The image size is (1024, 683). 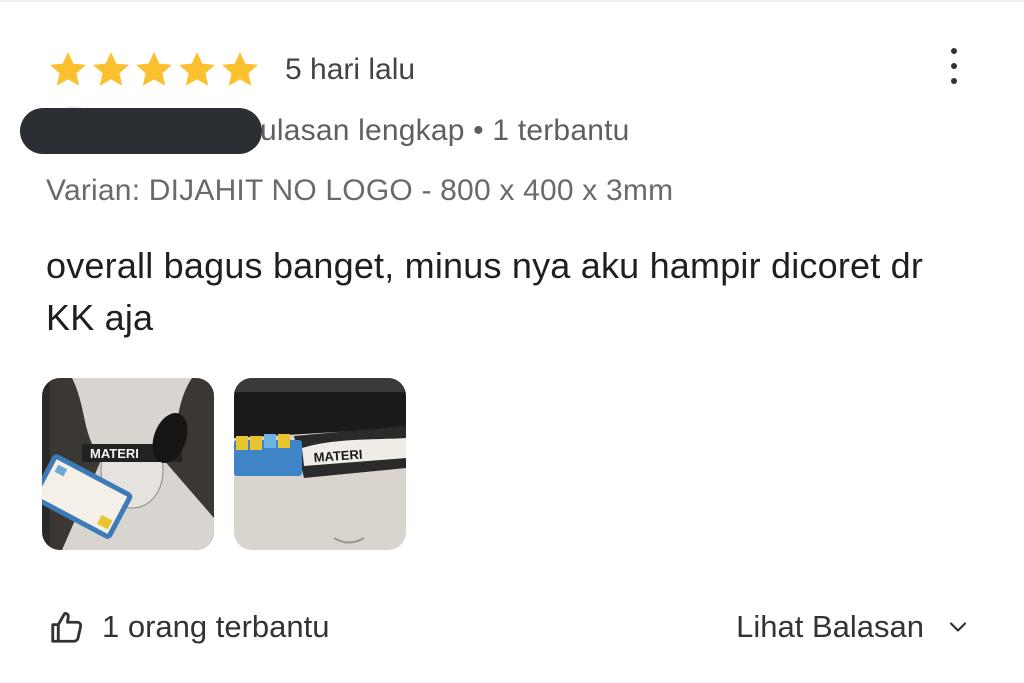 What do you see at coordinates (830, 626) in the screenshot?
I see `view-replies-label: Lihat Balasan` at bounding box center [830, 626].